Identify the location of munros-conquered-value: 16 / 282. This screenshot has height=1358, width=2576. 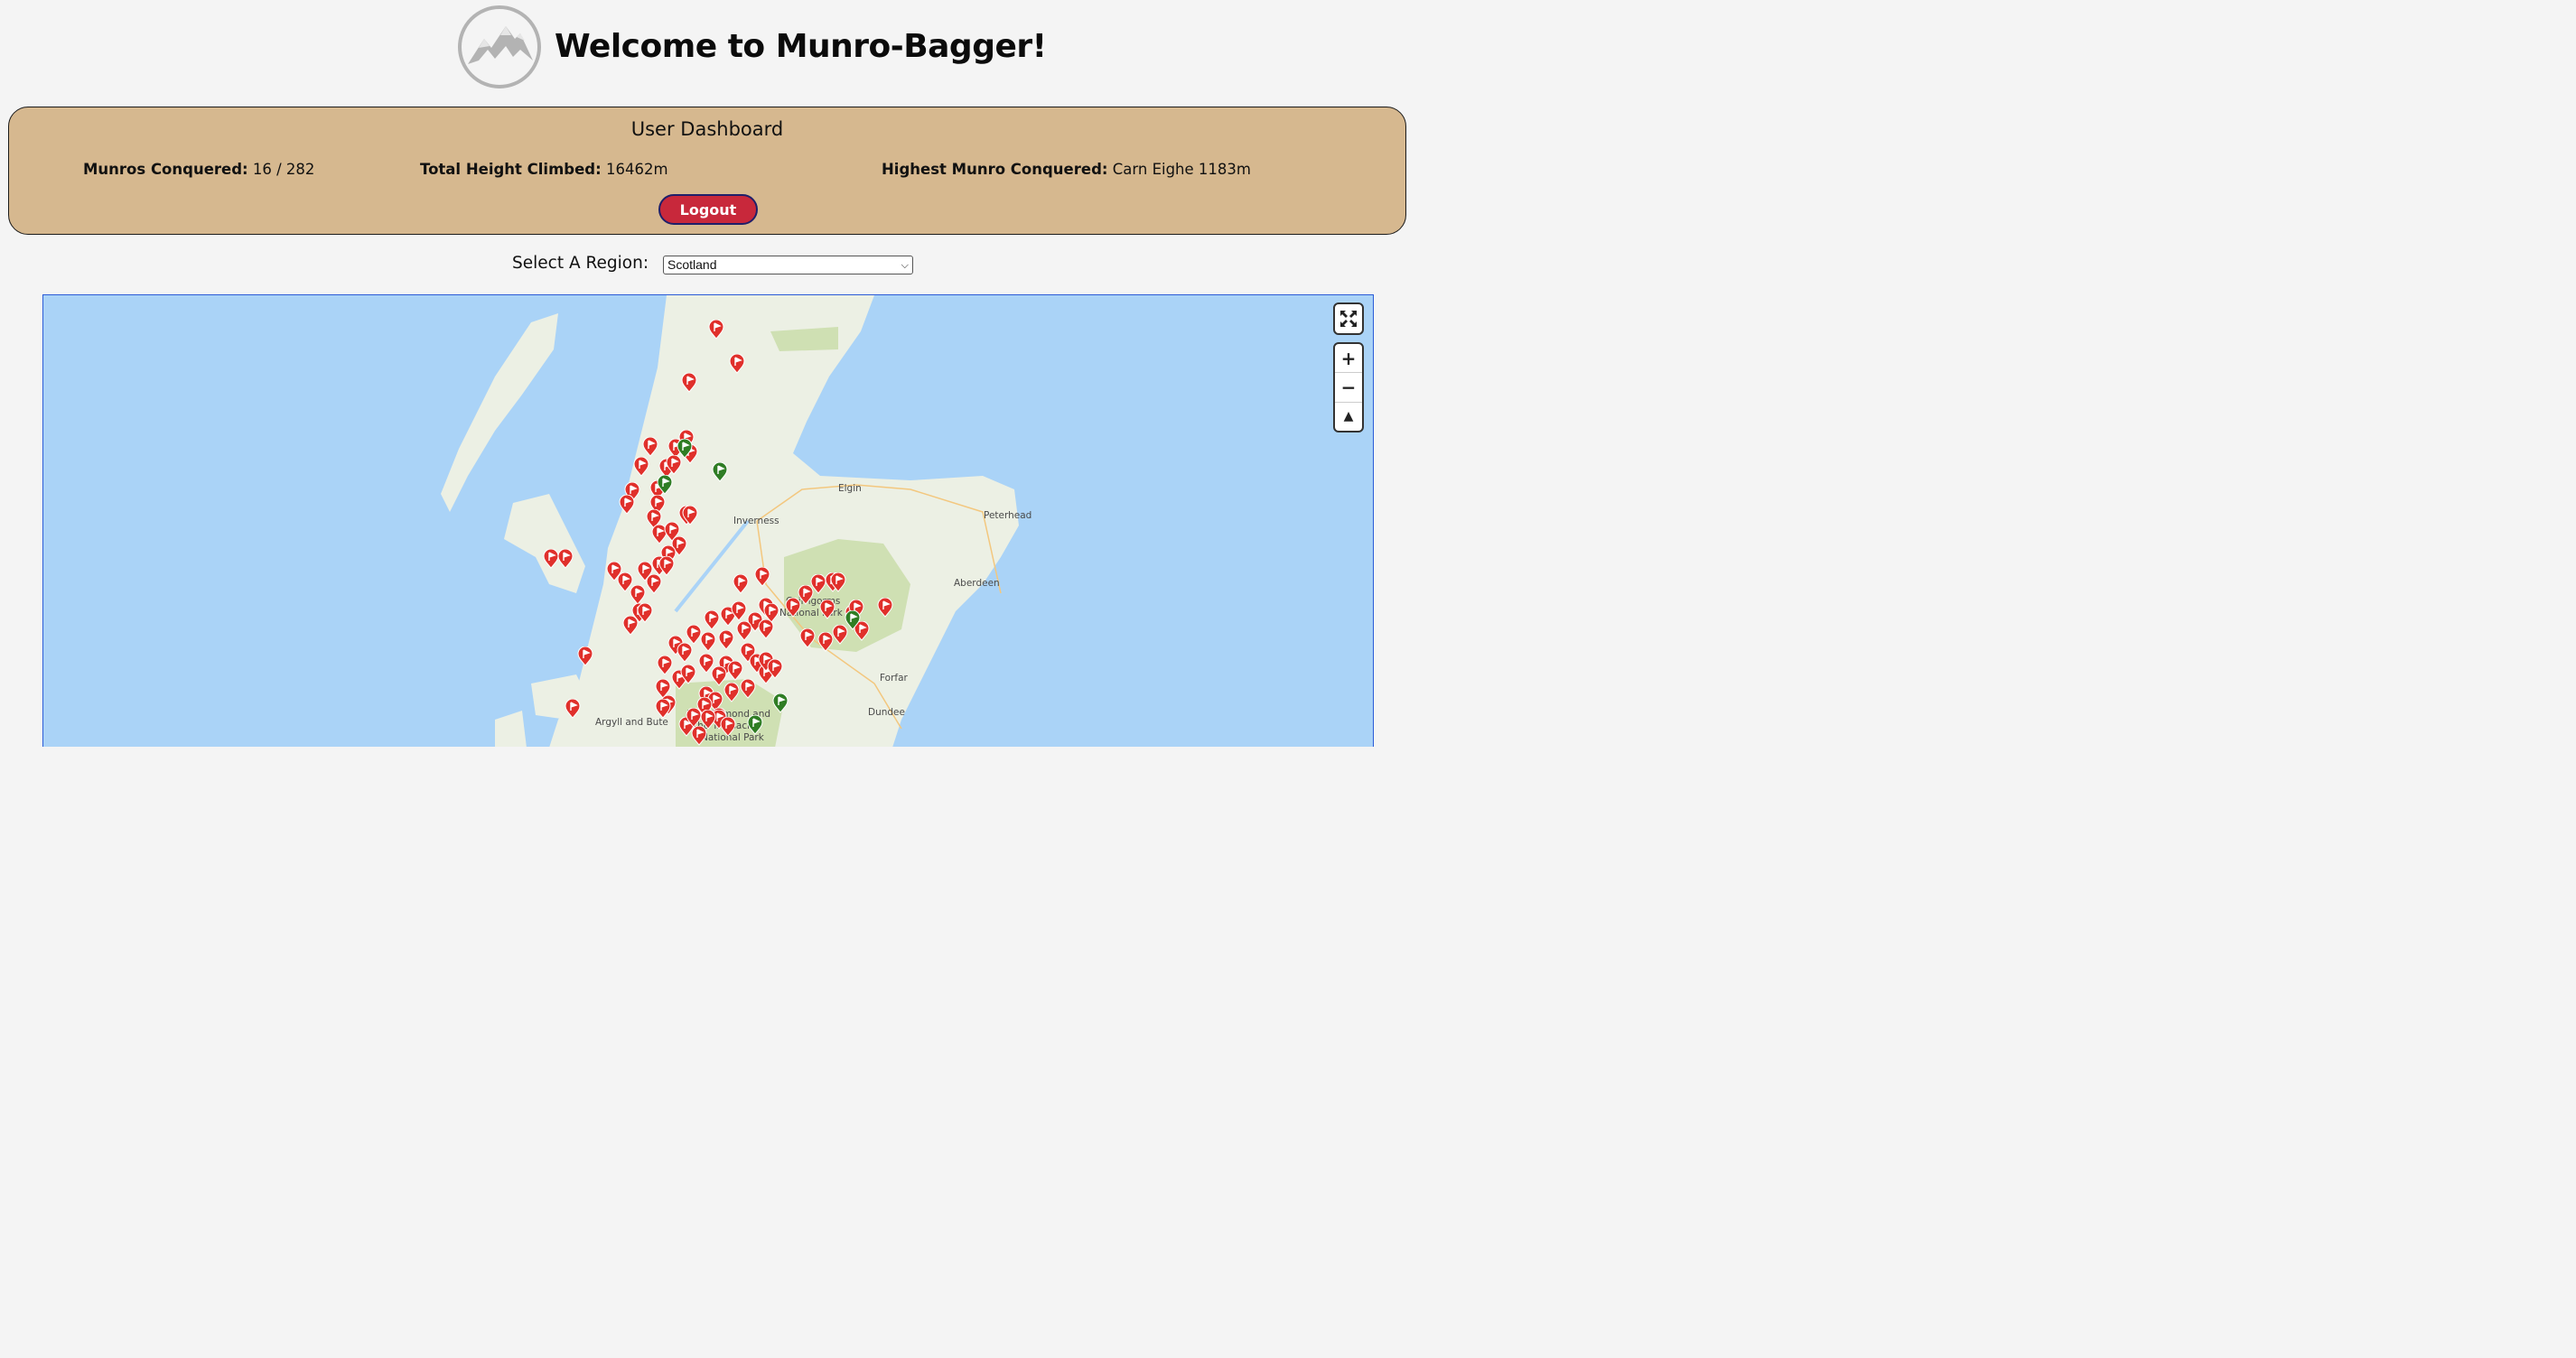
(283, 170).